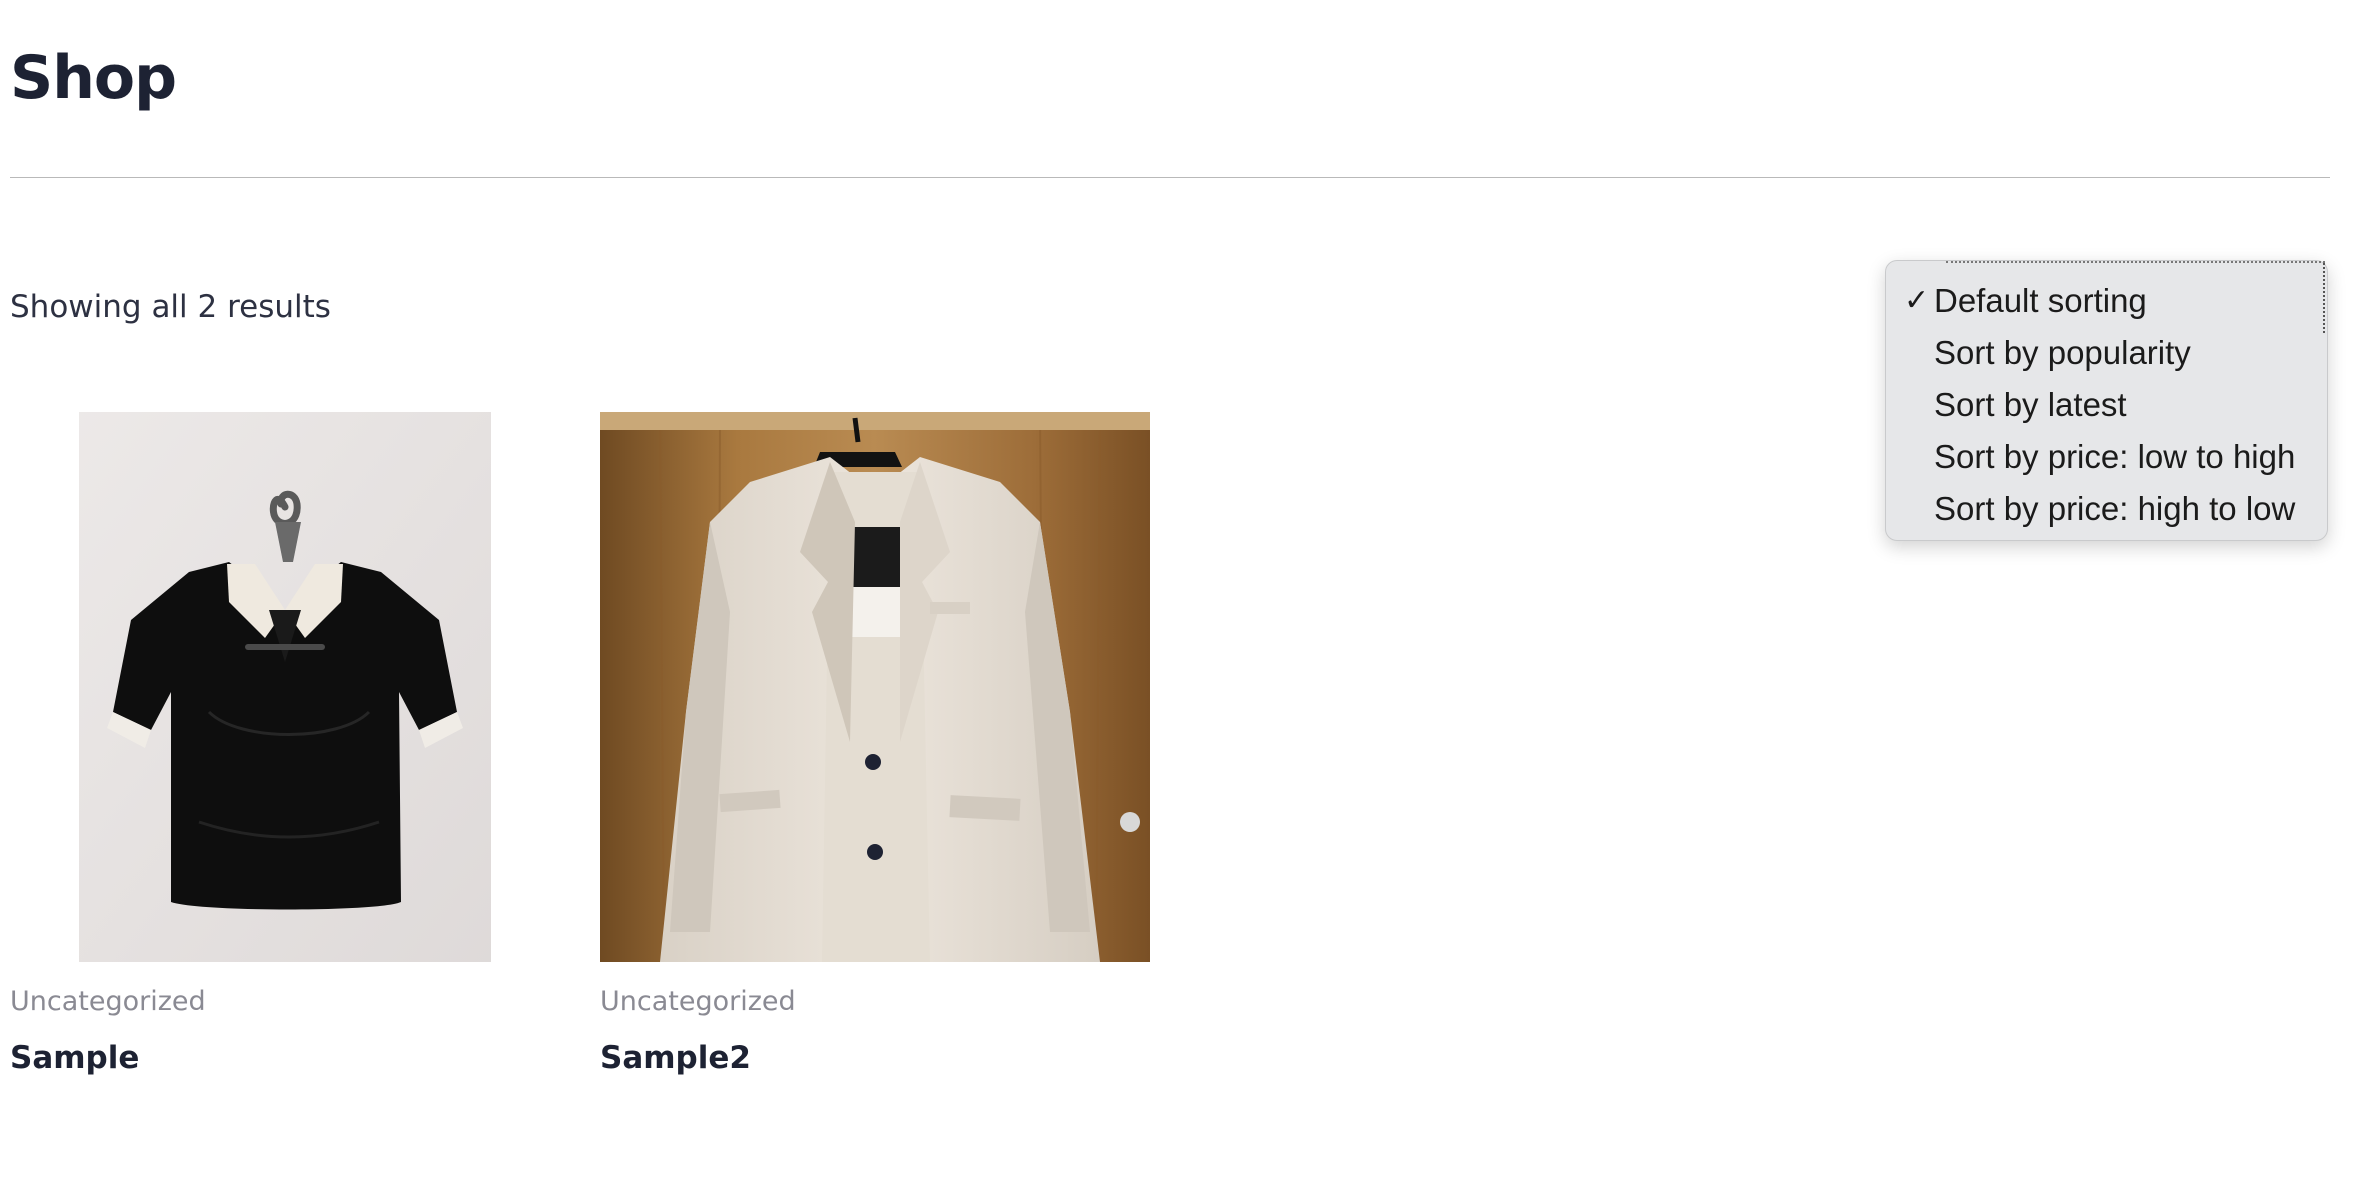 The image size is (2358, 1190). I want to click on product-card: Uncategorized Sample, so click(280, 744).